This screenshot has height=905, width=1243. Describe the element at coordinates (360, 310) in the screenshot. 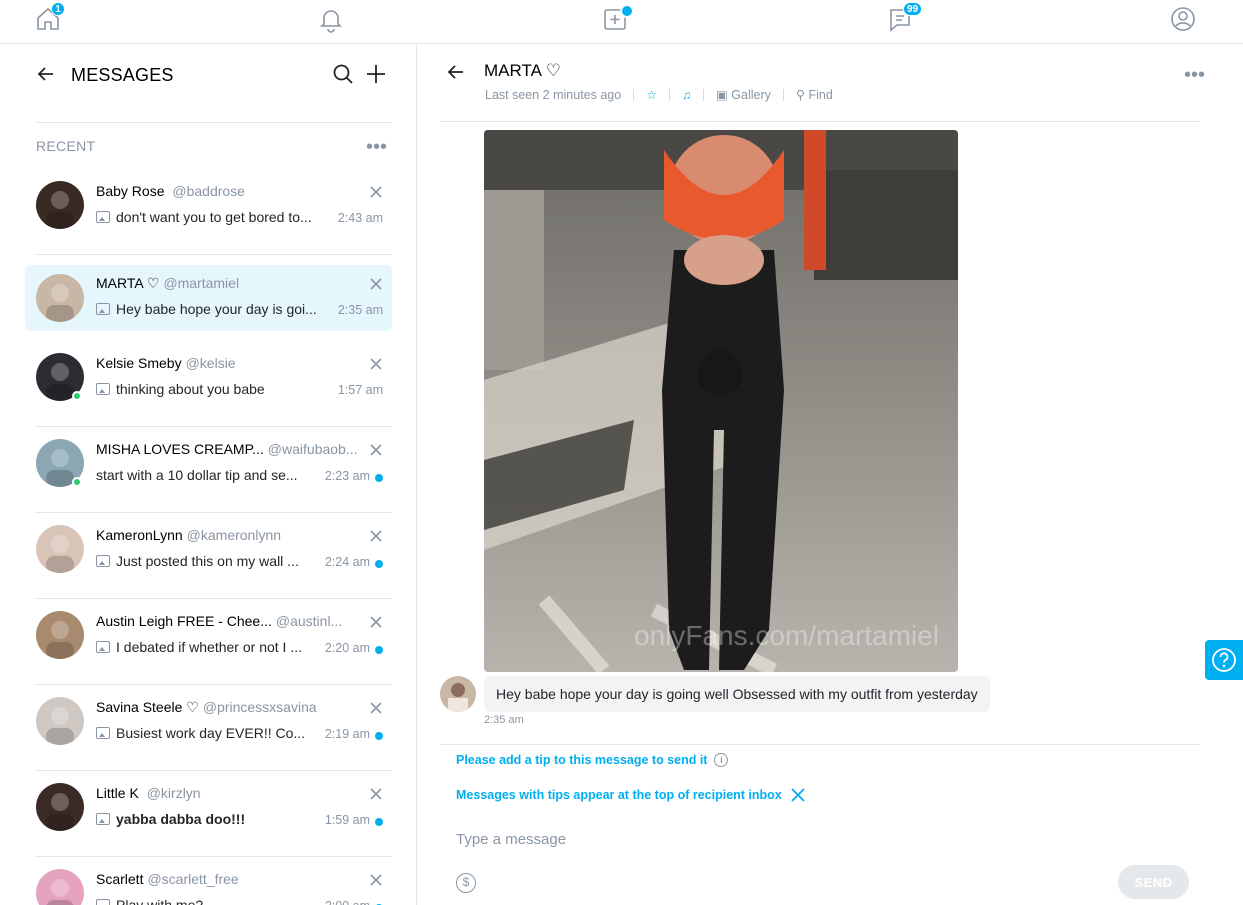

I see `chat-time: 2:35 am` at that location.